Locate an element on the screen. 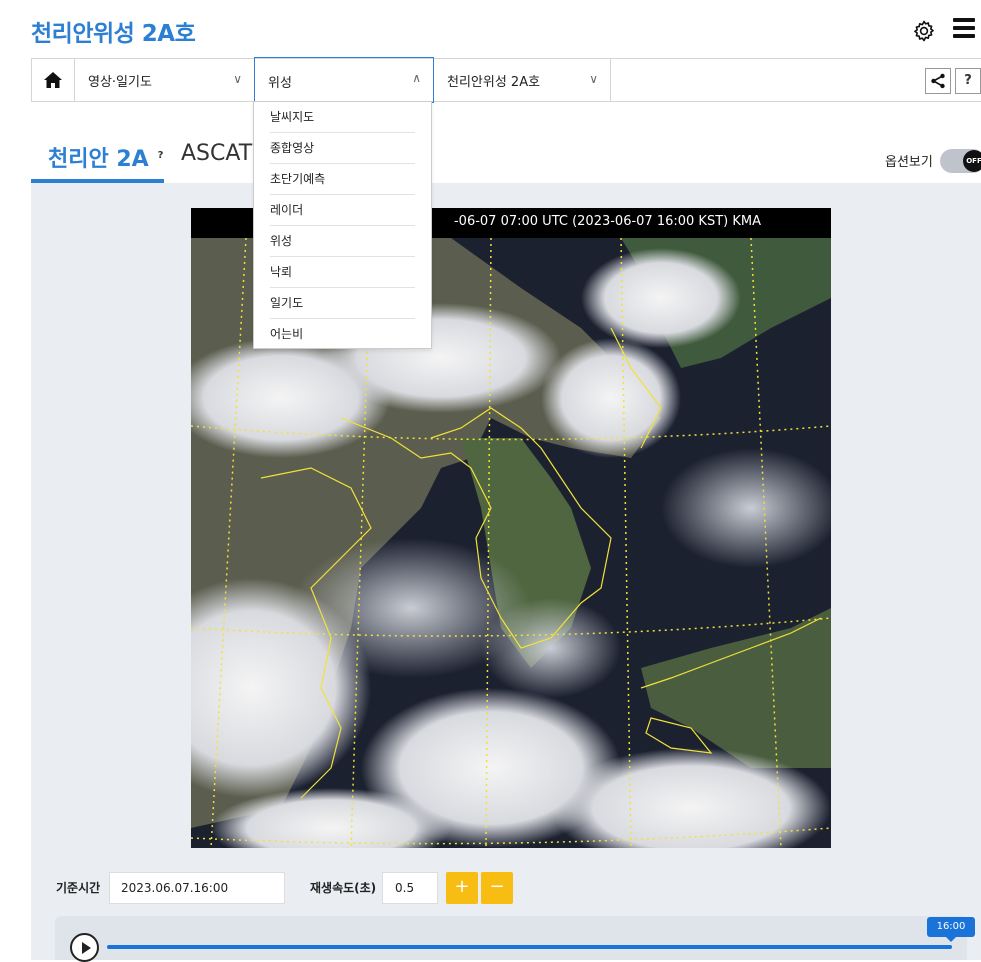 Image resolution: width=981 pixels, height=962 pixels. satellite-select-label: 천리안위성 2A호 is located at coordinates (494, 82).